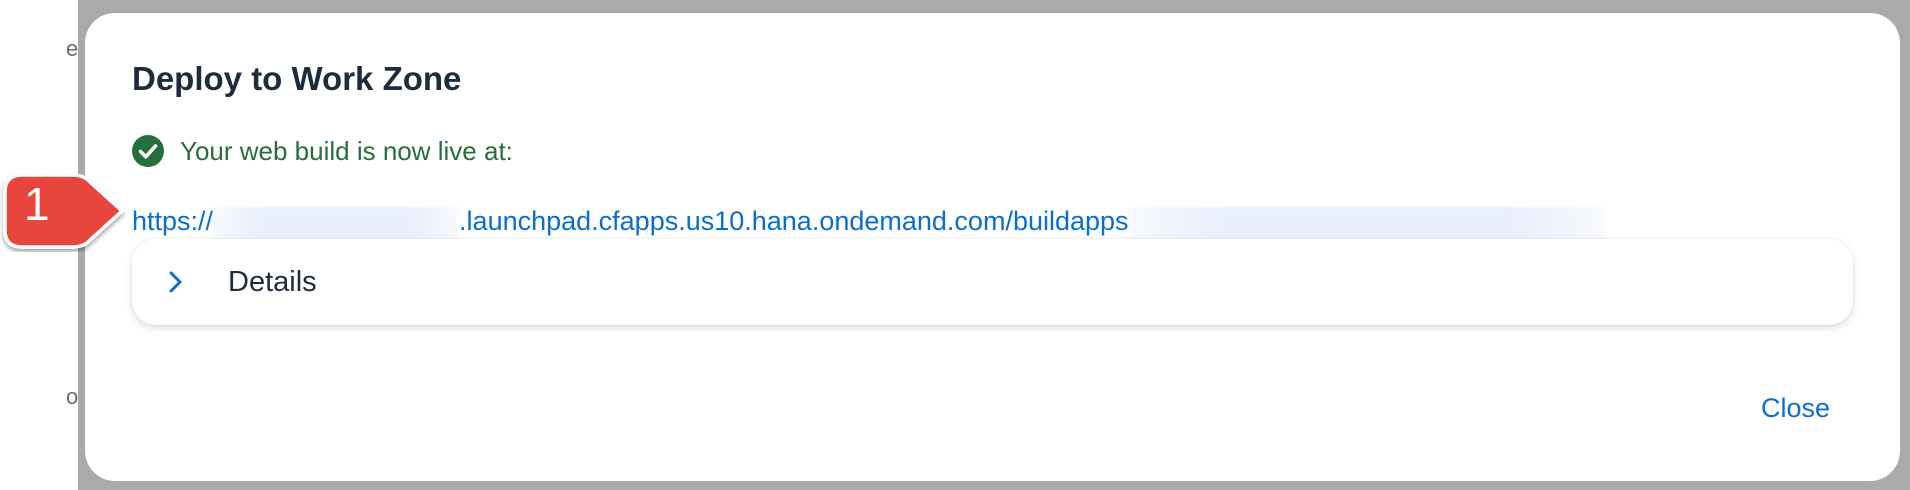  What do you see at coordinates (297, 78) in the screenshot?
I see `dialog-title: Deploy to Work Zone` at bounding box center [297, 78].